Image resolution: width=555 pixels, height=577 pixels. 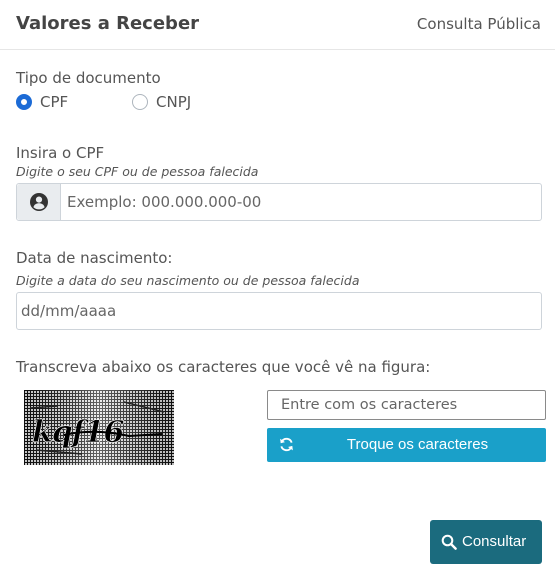 I want to click on search-icon, so click(x=449, y=542).